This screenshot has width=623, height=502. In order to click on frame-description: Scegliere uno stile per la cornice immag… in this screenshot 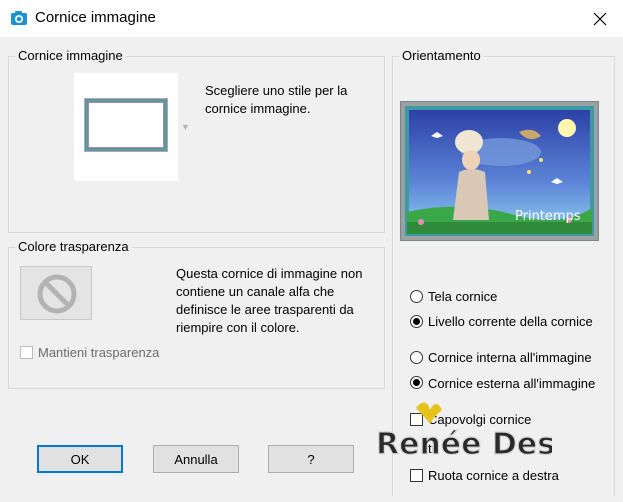, I will do `click(276, 99)`.